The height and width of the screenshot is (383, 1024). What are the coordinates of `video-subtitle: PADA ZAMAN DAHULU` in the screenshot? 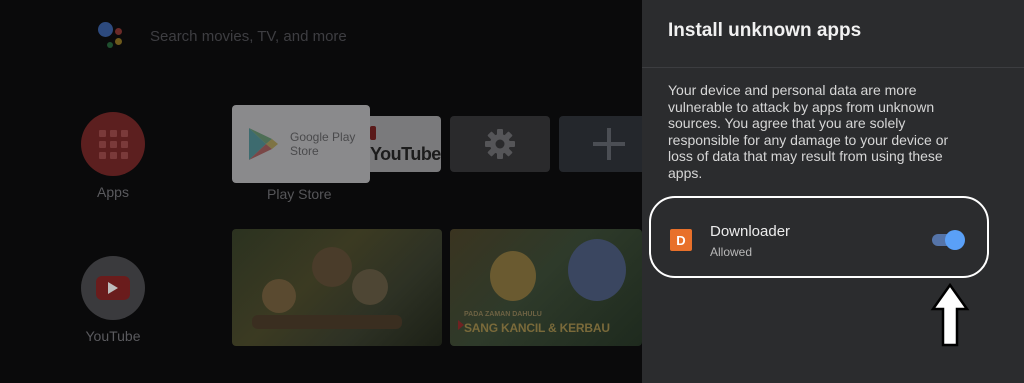 It's located at (503, 314).